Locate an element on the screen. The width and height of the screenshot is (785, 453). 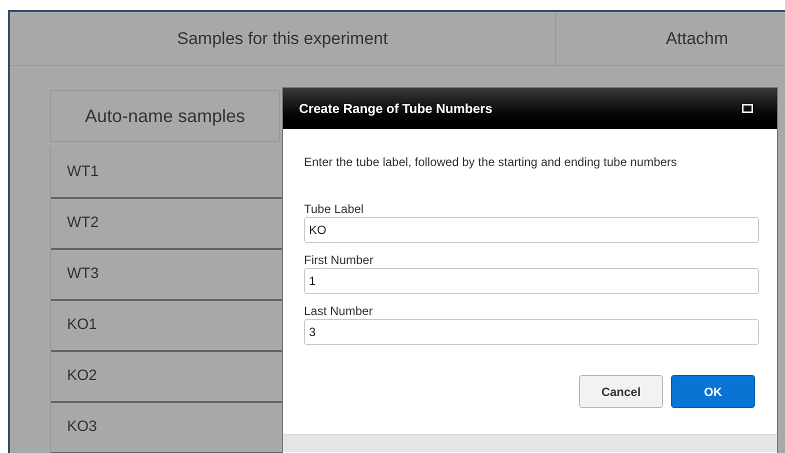
cancel-button: Cancel is located at coordinates (621, 391).